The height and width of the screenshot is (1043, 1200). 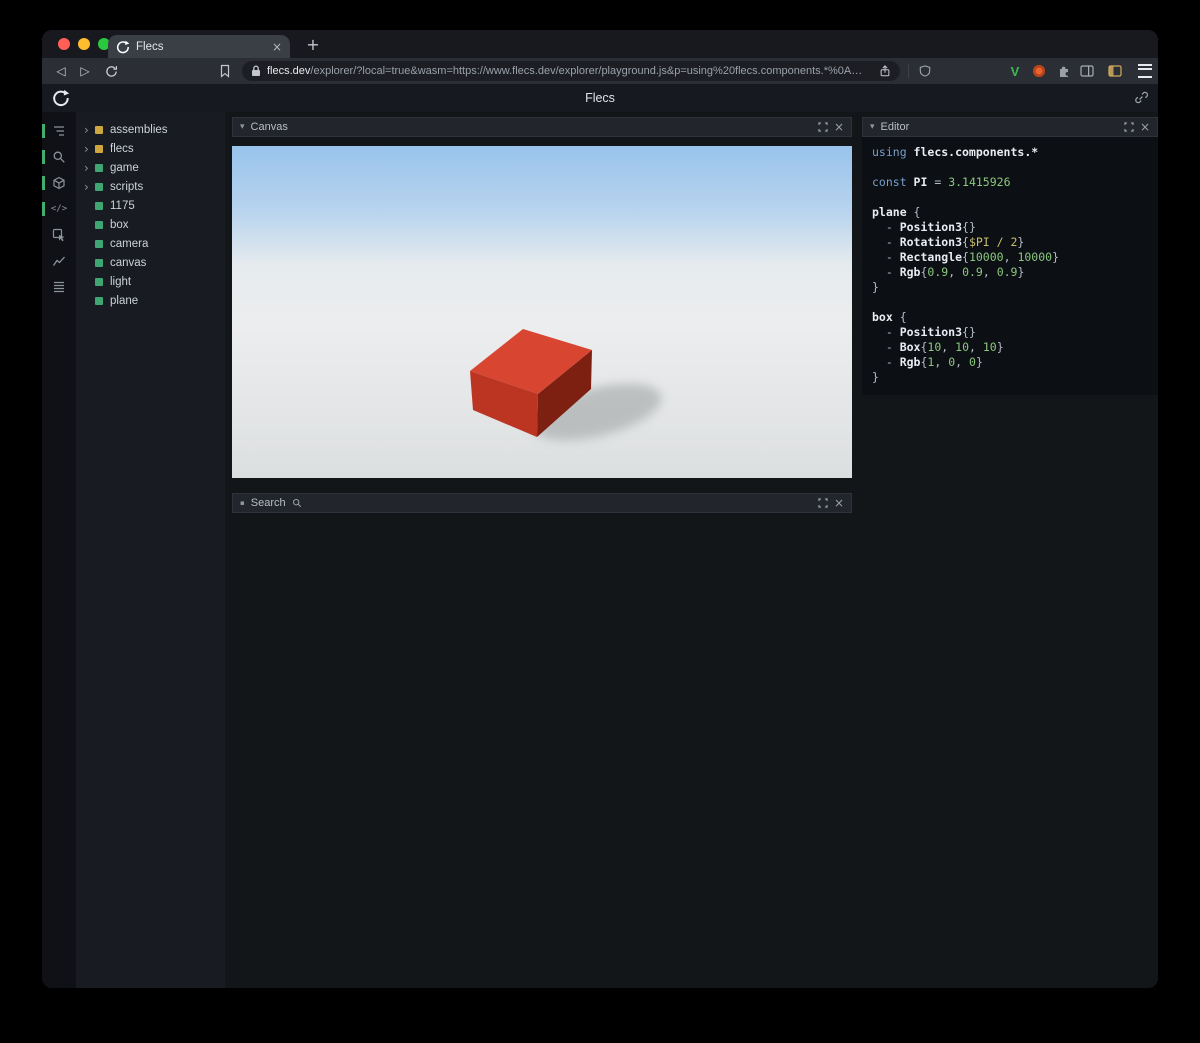 What do you see at coordinates (542, 127) in the screenshot?
I see `canvas-panel-header: ▾ Canvas ×` at bounding box center [542, 127].